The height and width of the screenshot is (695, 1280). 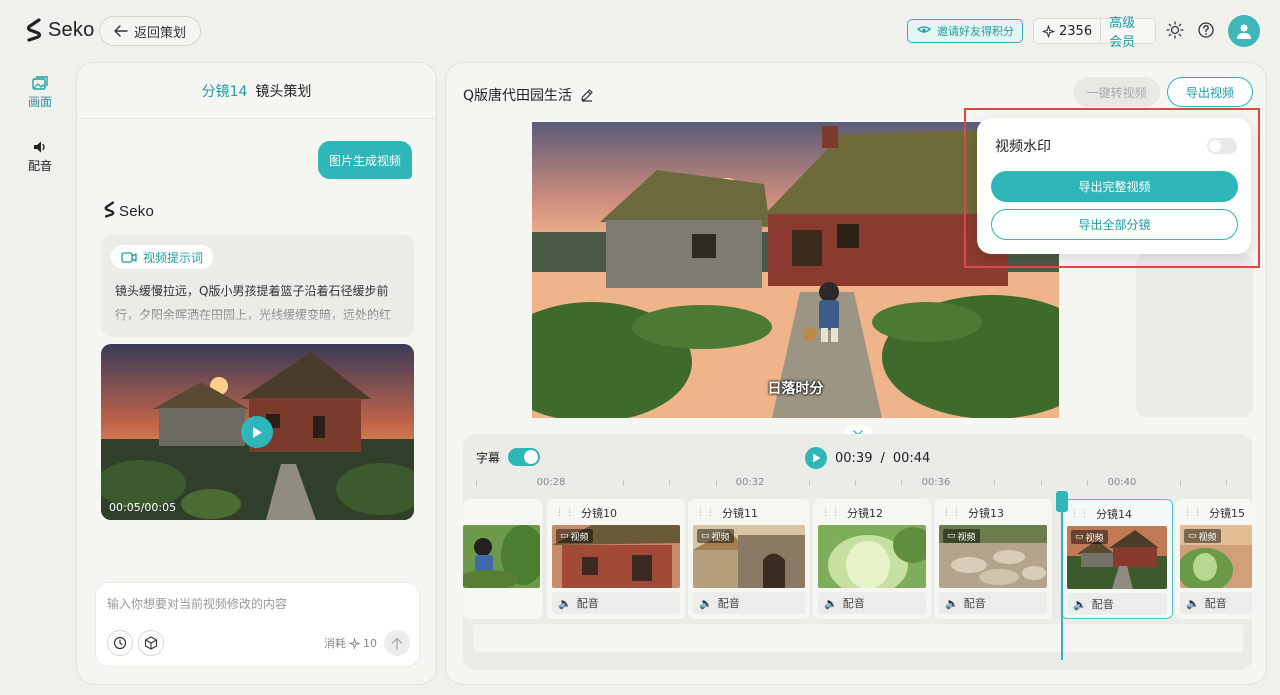 I want to click on clip-name: 分镜14, so click(x=1114, y=514).